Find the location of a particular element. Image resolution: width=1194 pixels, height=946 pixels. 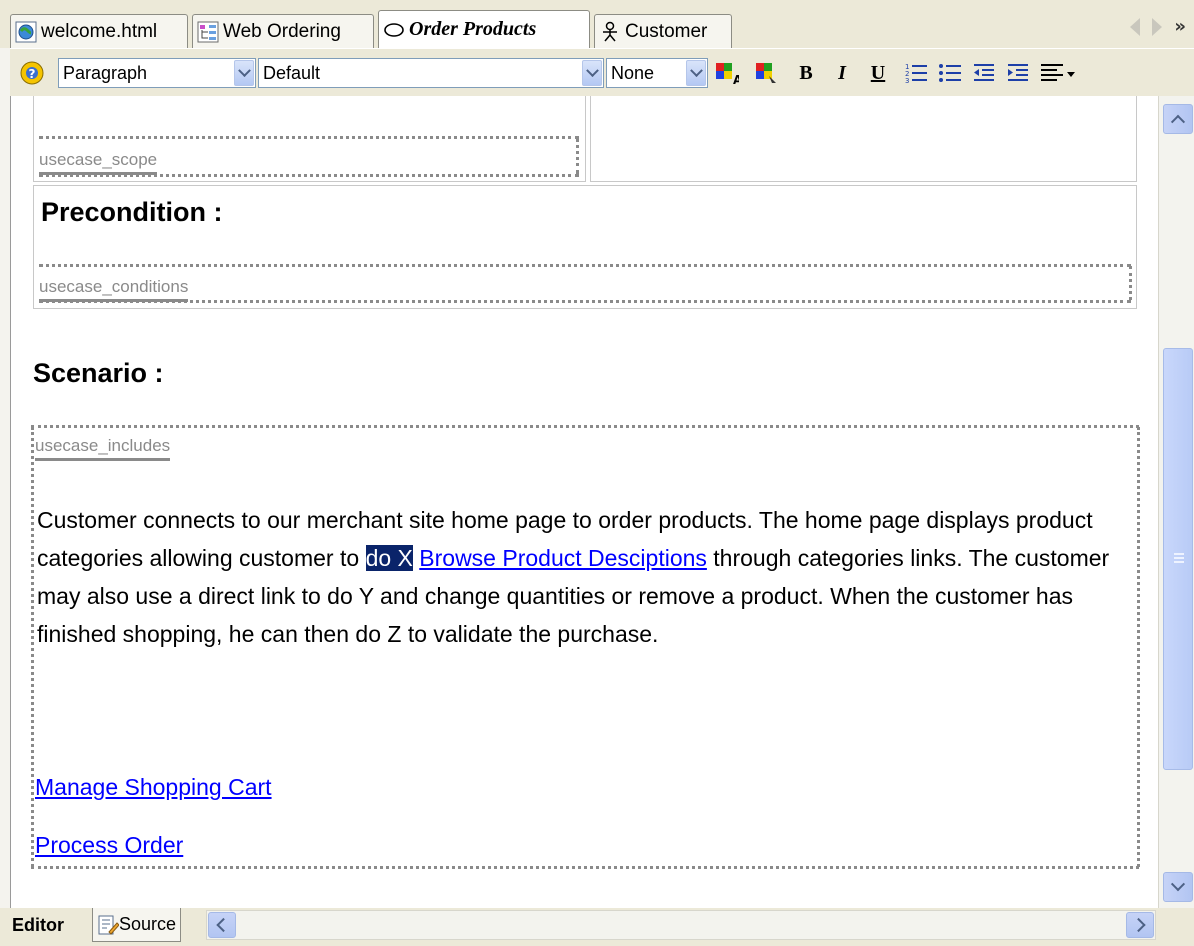

highlight-color-icon is located at coordinates (766, 73).